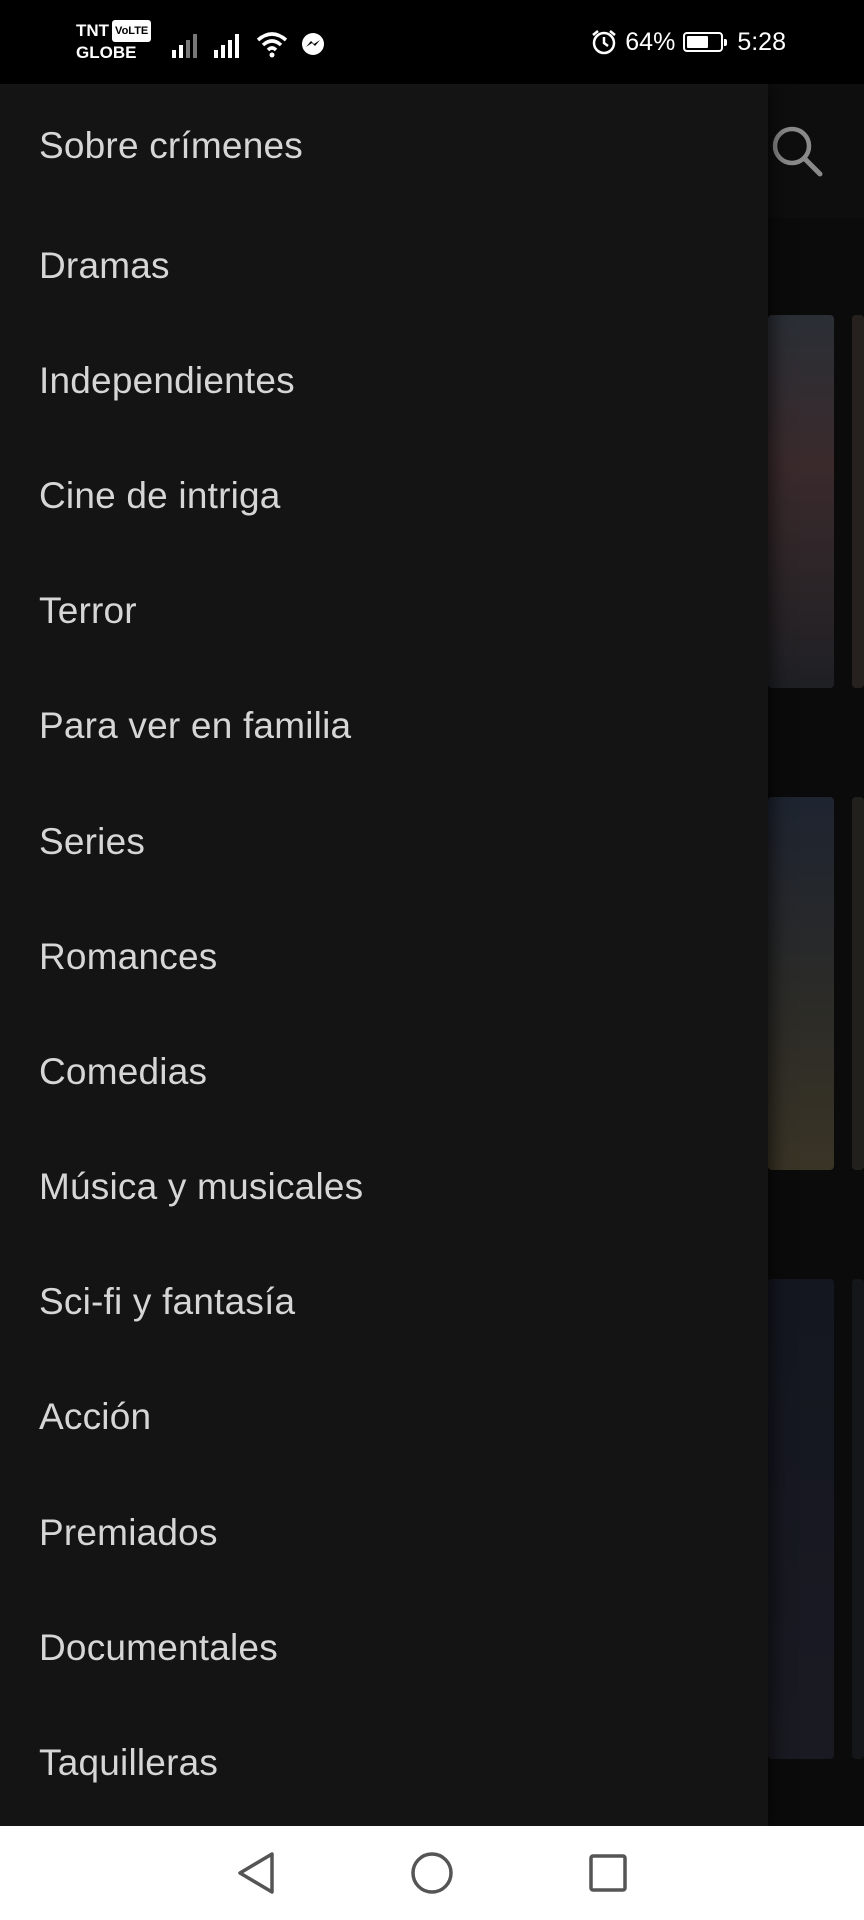  I want to click on menu-item-premiados: Premiados, so click(384, 1532).